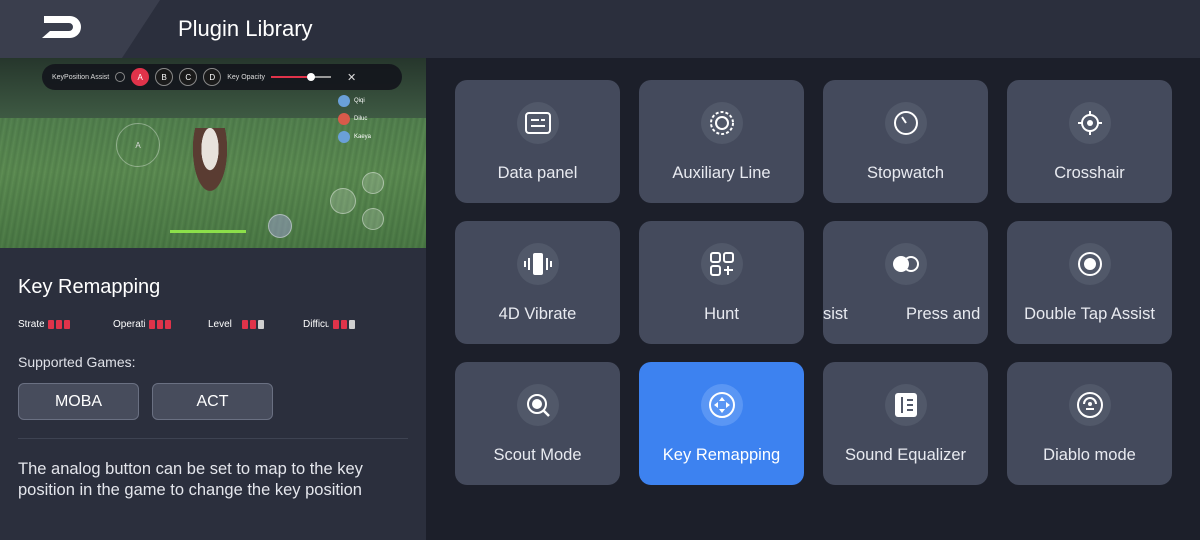 The image size is (1200, 540). I want to click on page-title: Plugin Library, so click(245, 28).